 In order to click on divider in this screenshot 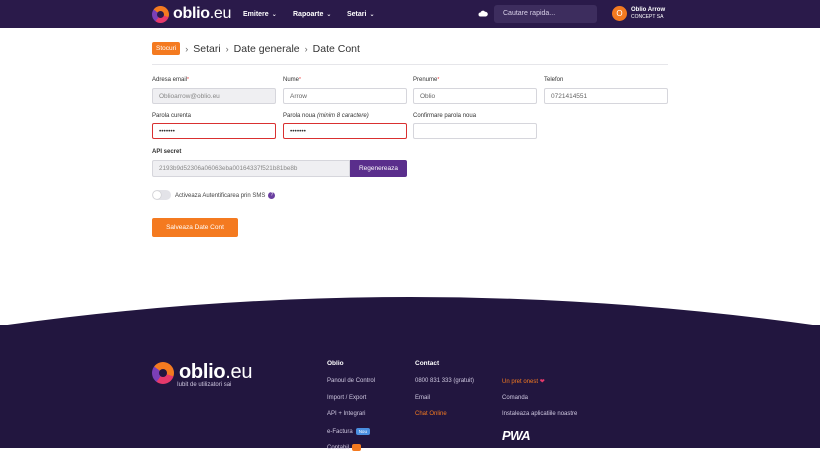, I will do `click(410, 64)`.